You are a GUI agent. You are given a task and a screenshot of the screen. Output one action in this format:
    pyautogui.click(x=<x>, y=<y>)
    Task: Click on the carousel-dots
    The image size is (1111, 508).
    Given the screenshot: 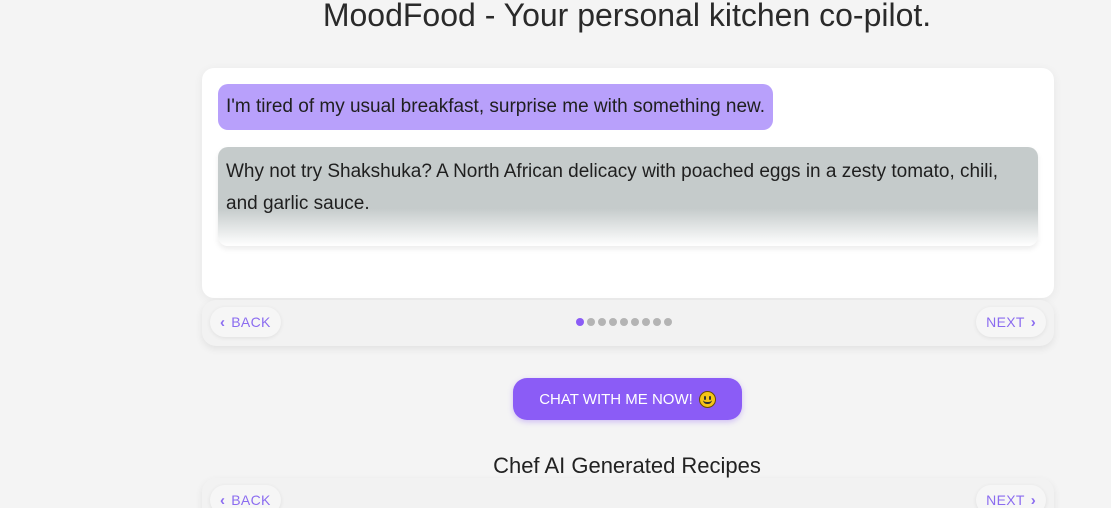 What is the action you would take?
    pyautogui.click(x=624, y=322)
    